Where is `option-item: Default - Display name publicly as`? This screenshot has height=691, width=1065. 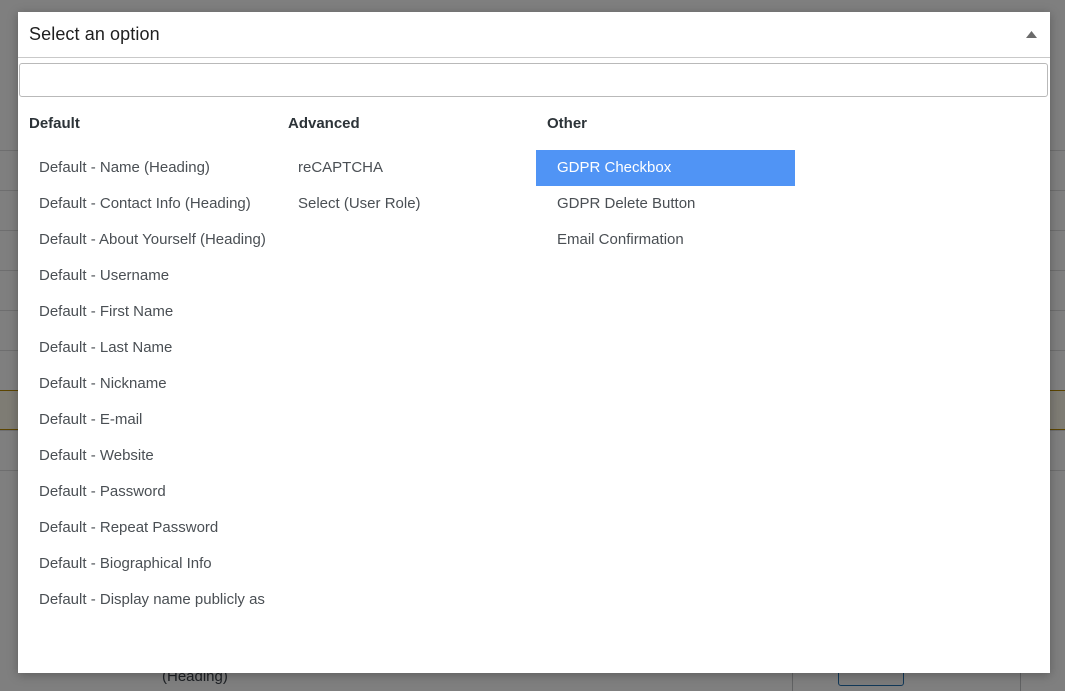 option-item: Default - Display name publicly as is located at coordinates (147, 600).